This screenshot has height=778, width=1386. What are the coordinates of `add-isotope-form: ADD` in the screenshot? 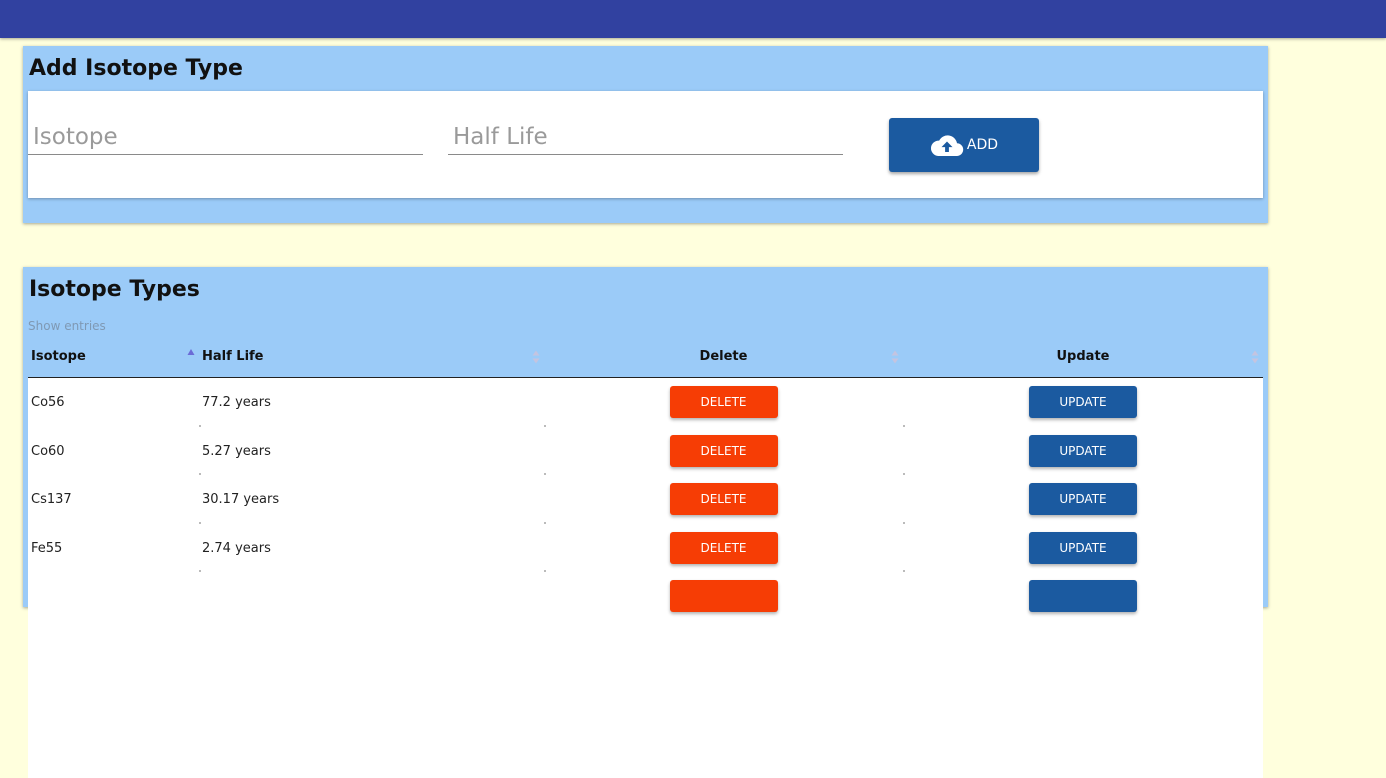 It's located at (645, 144).